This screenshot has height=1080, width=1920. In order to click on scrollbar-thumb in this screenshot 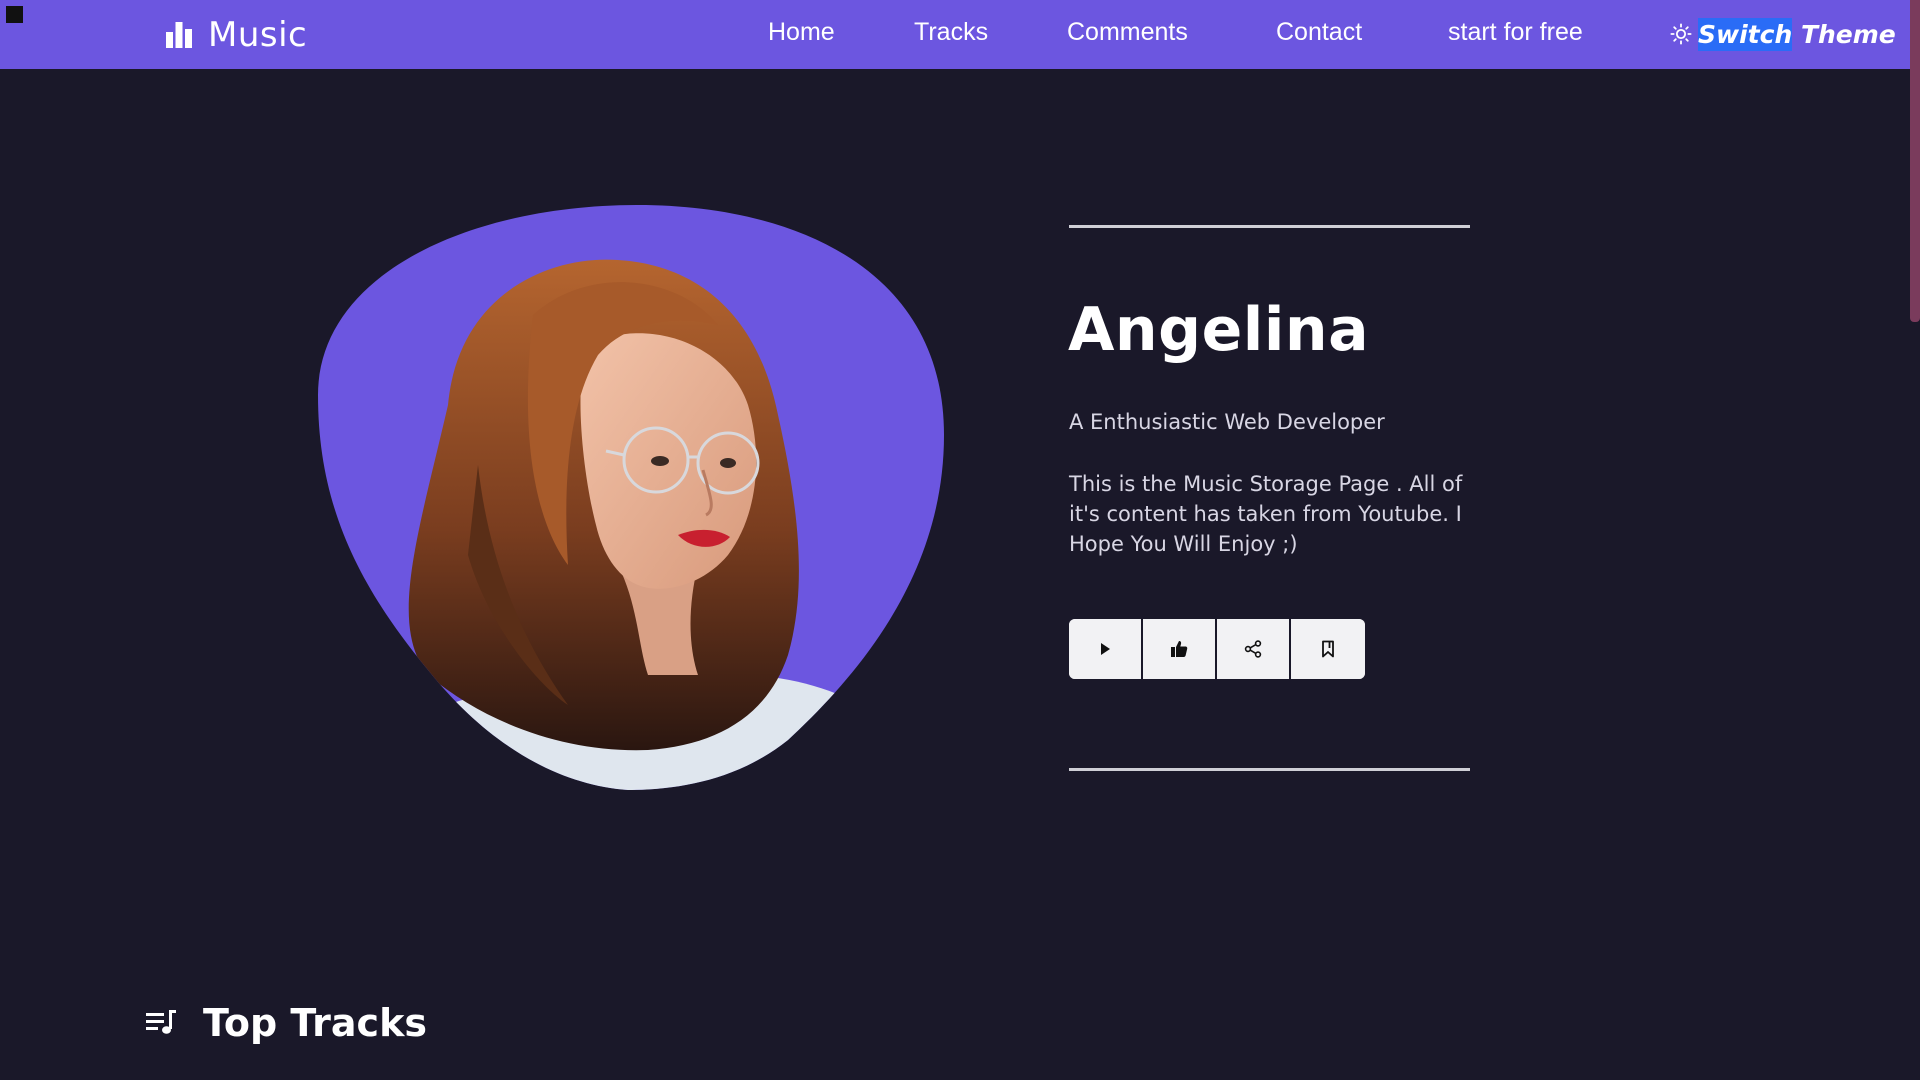, I will do `click(1915, 161)`.